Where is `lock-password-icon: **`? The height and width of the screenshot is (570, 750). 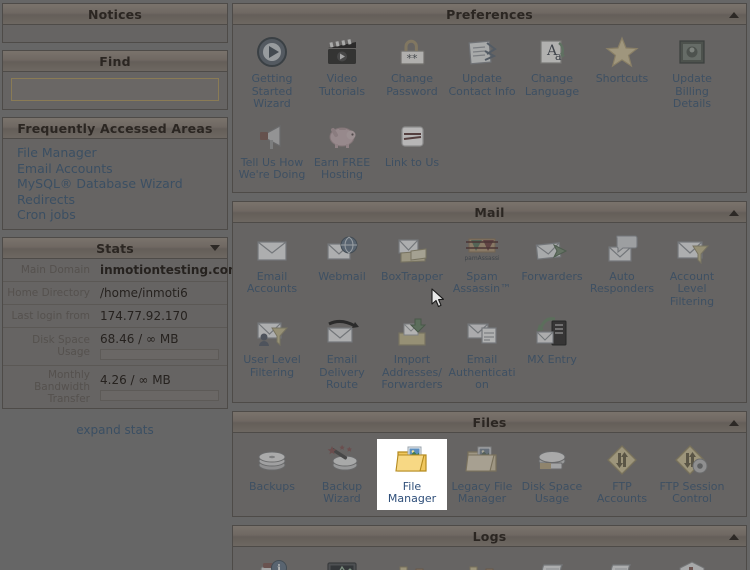 lock-password-icon: ** is located at coordinates (412, 52).